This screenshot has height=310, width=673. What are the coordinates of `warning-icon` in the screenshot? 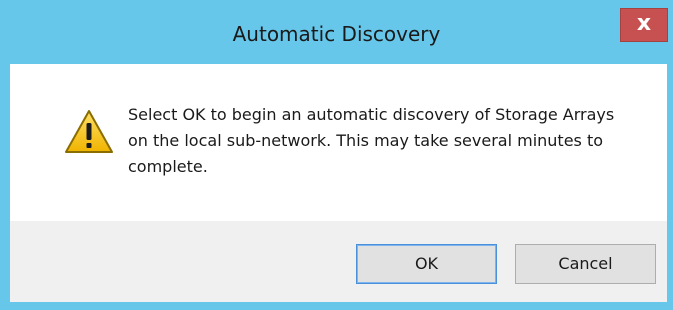 It's located at (89, 131).